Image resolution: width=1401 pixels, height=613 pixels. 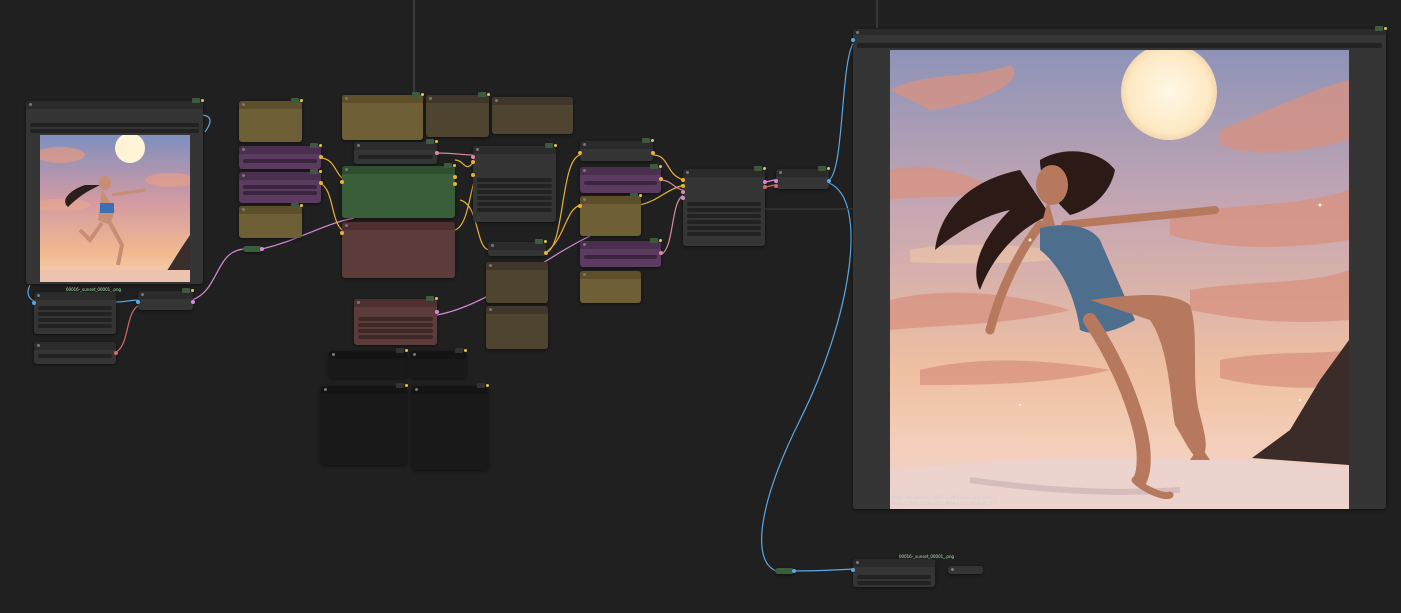 I want to click on positive-prompt-node, so click(x=621, y=178).